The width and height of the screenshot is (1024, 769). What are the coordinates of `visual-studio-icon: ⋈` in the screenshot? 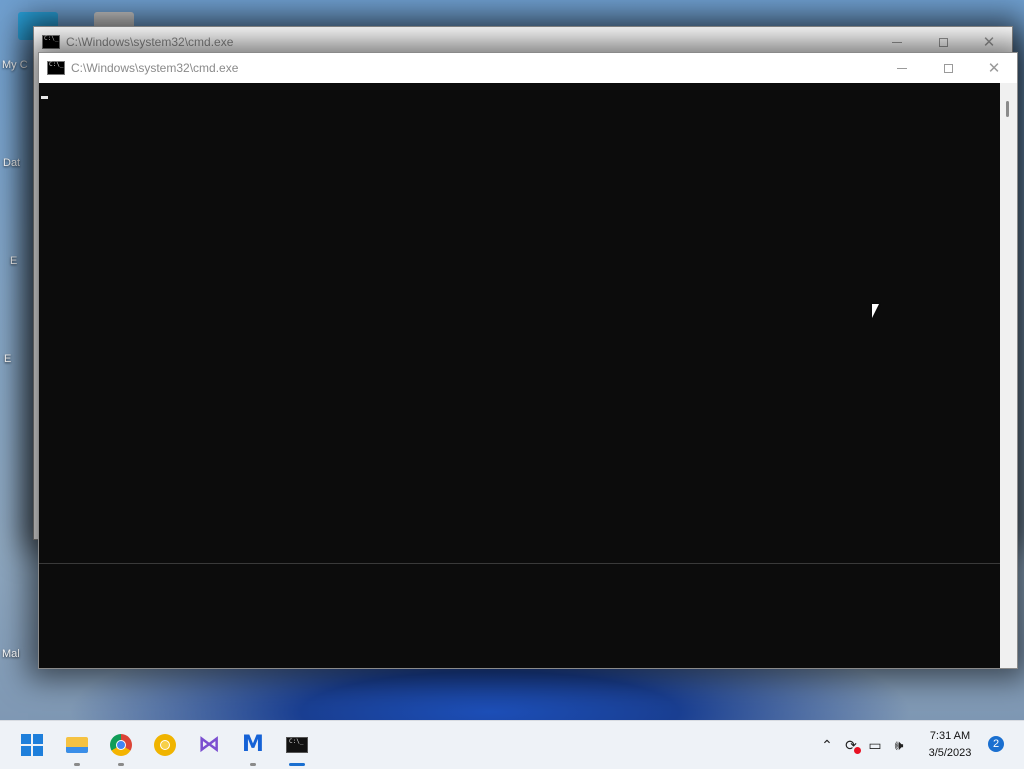 It's located at (209, 744).